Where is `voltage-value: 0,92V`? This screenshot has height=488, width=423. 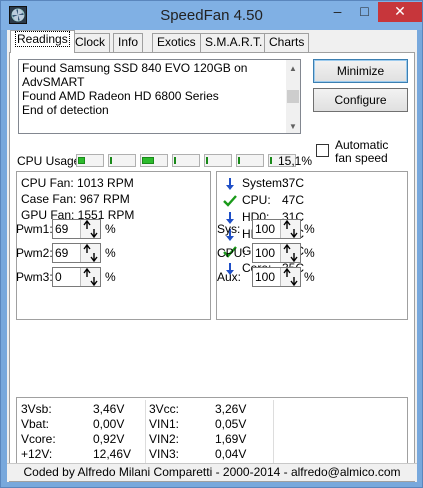 voltage-value: 0,92V is located at coordinates (109, 439).